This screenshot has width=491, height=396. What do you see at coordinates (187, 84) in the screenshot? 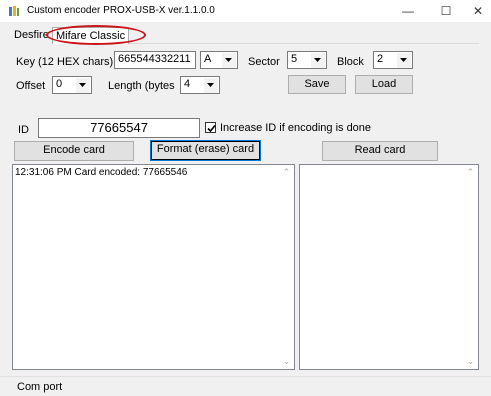
I see `length-value: 4` at bounding box center [187, 84].